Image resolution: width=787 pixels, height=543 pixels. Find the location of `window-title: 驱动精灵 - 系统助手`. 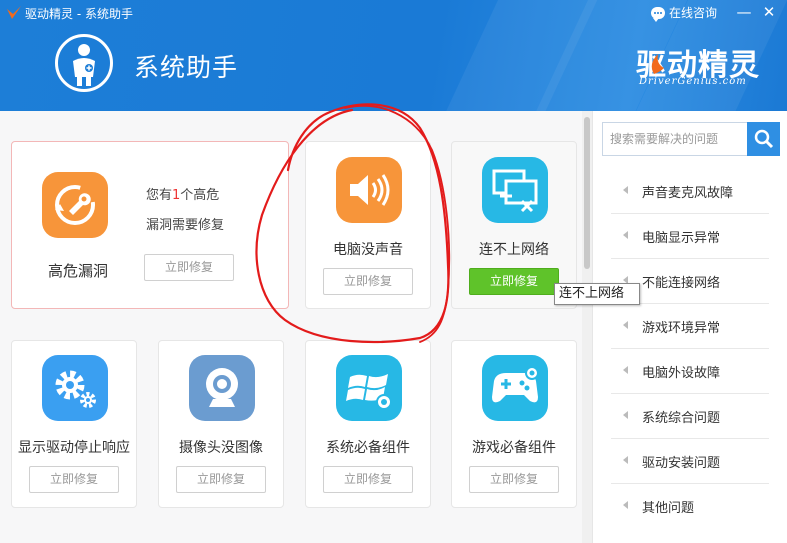

window-title: 驱动精灵 - 系统助手 is located at coordinates (79, 14).